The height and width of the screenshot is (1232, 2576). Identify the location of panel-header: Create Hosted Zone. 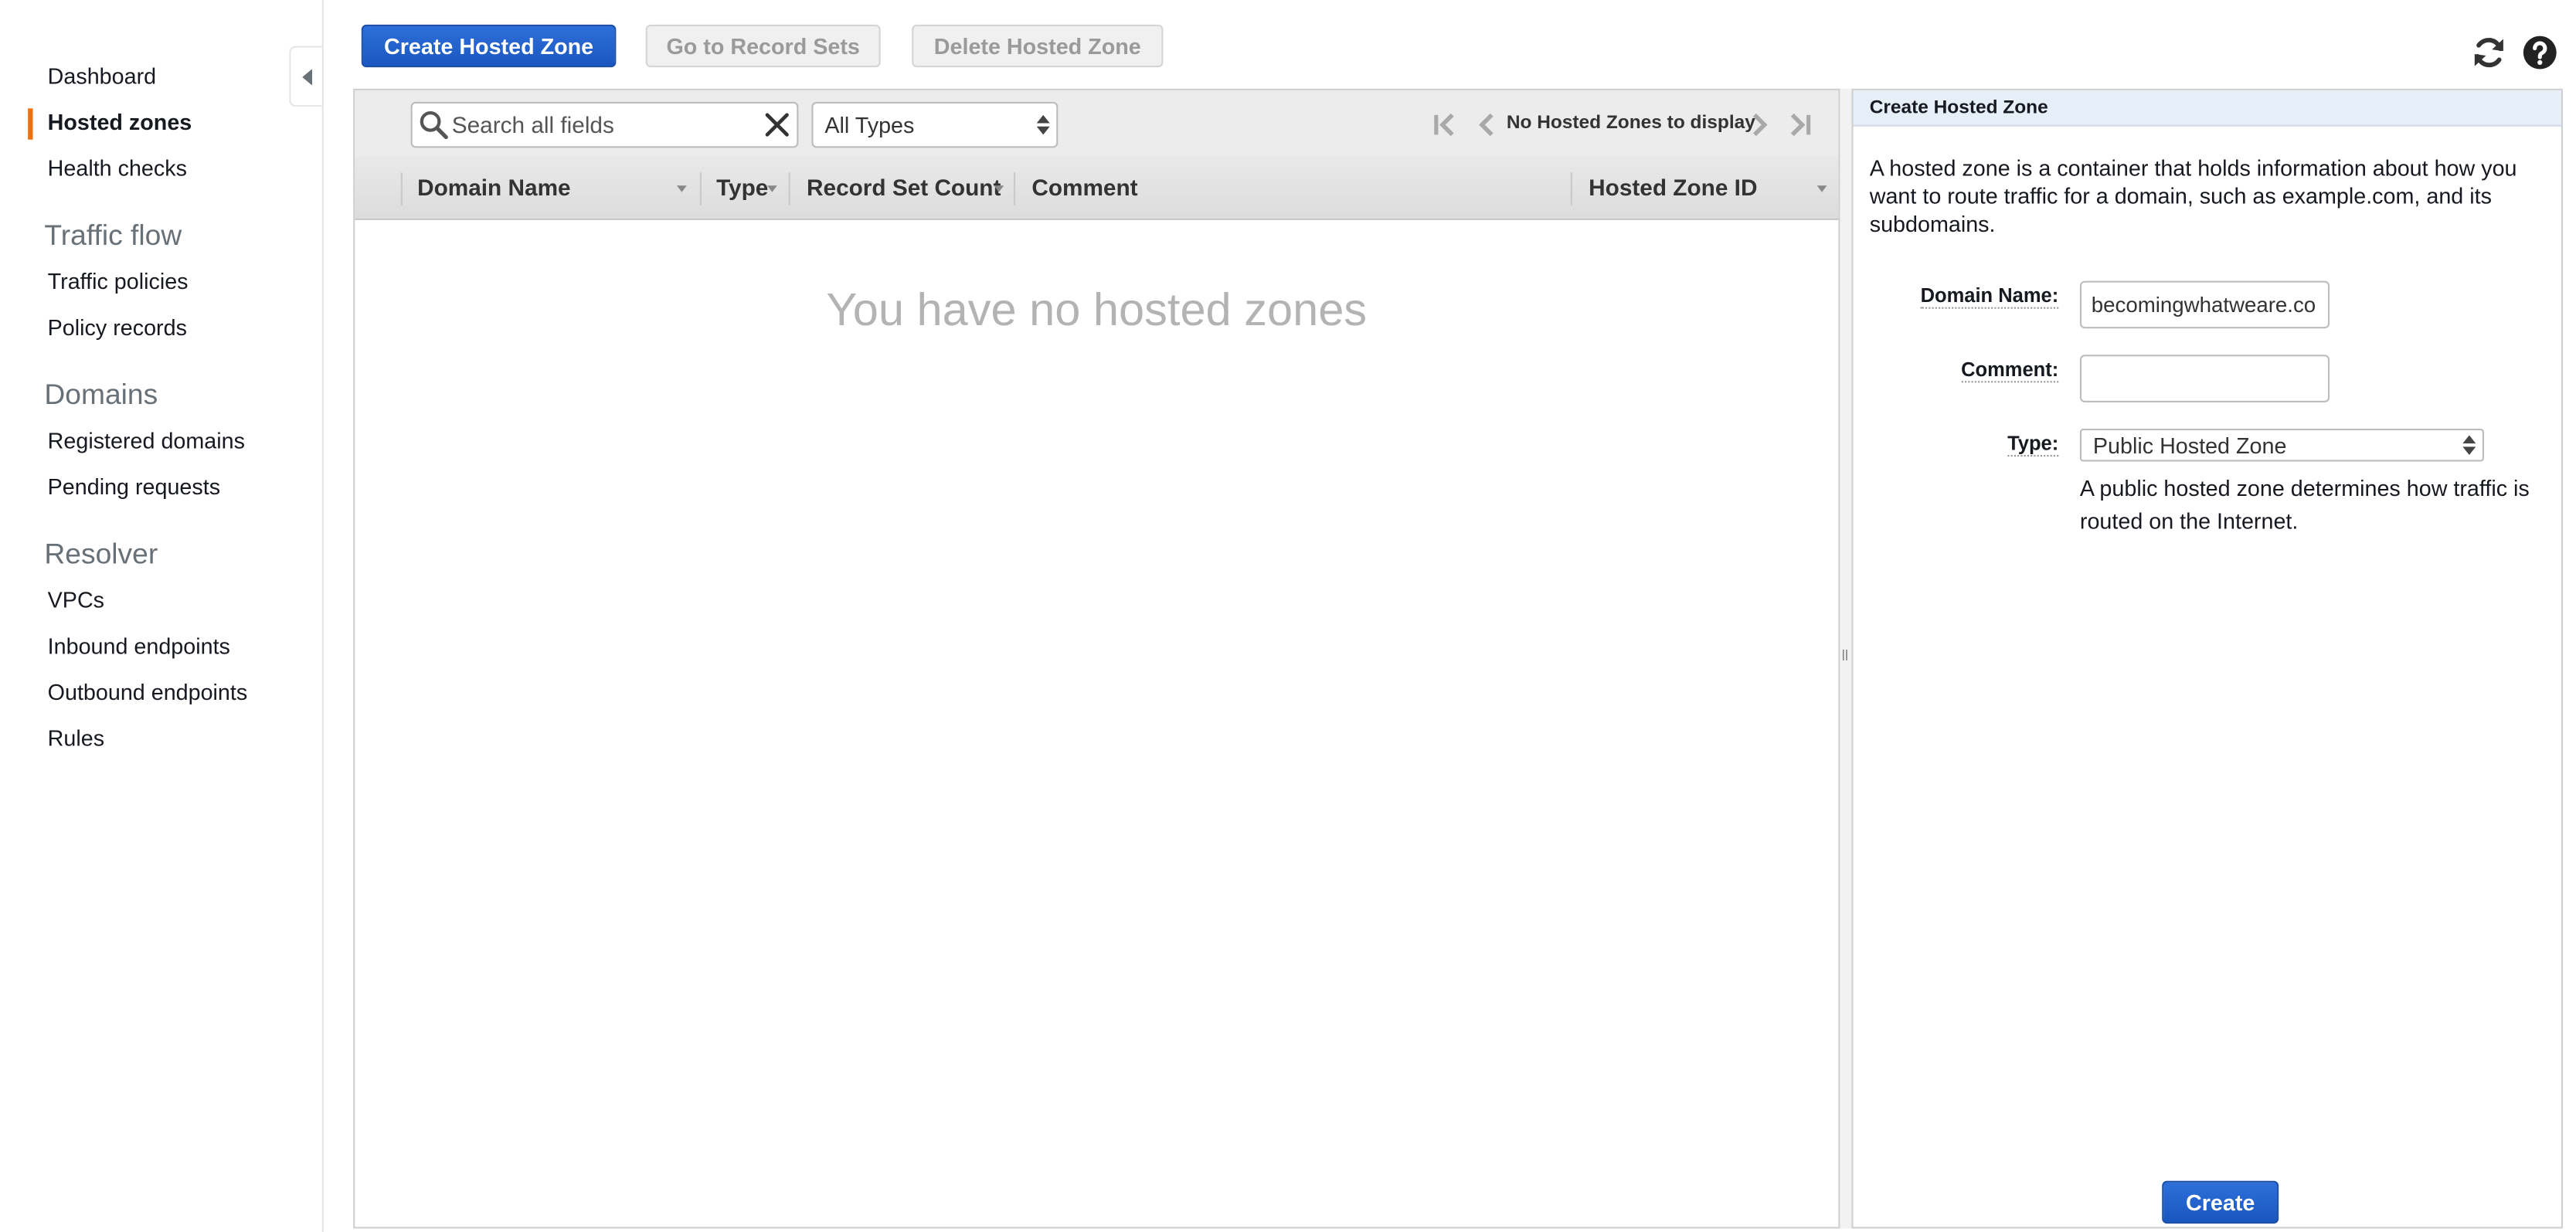
(2207, 108).